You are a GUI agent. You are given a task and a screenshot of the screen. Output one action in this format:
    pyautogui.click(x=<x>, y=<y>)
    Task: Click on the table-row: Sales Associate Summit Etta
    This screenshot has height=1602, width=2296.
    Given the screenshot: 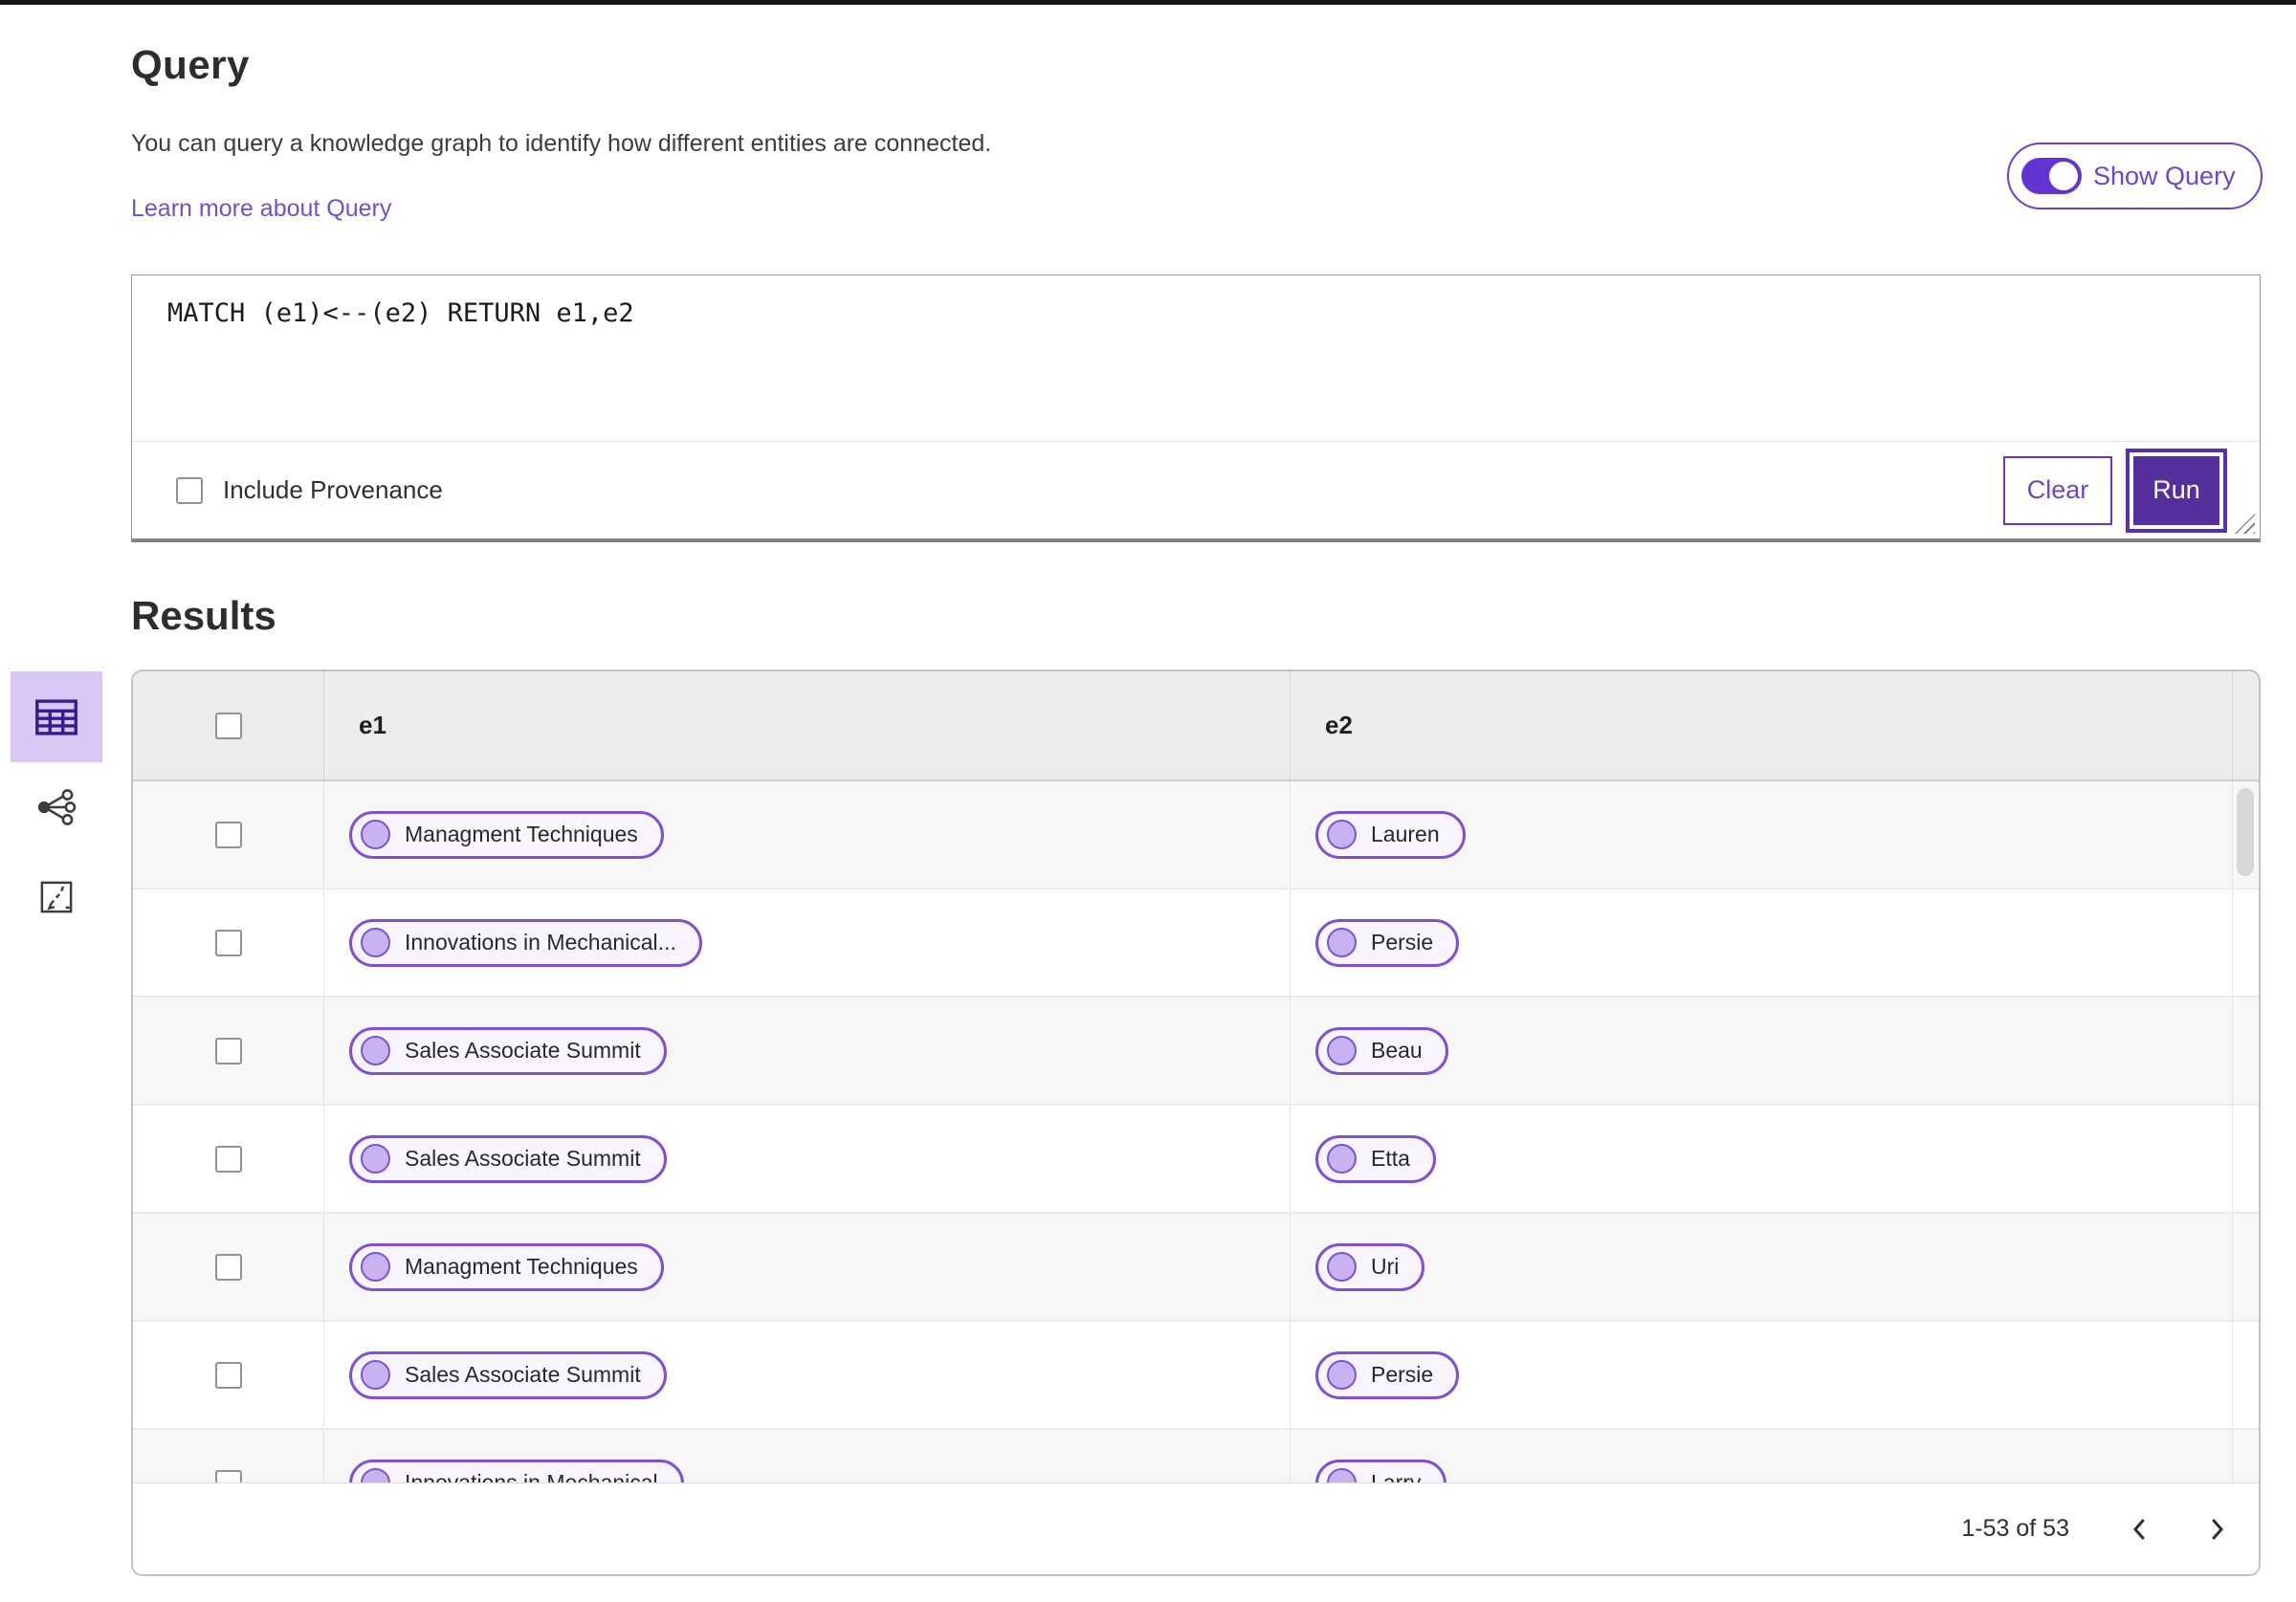 What is the action you would take?
    pyautogui.click(x=1196, y=1160)
    